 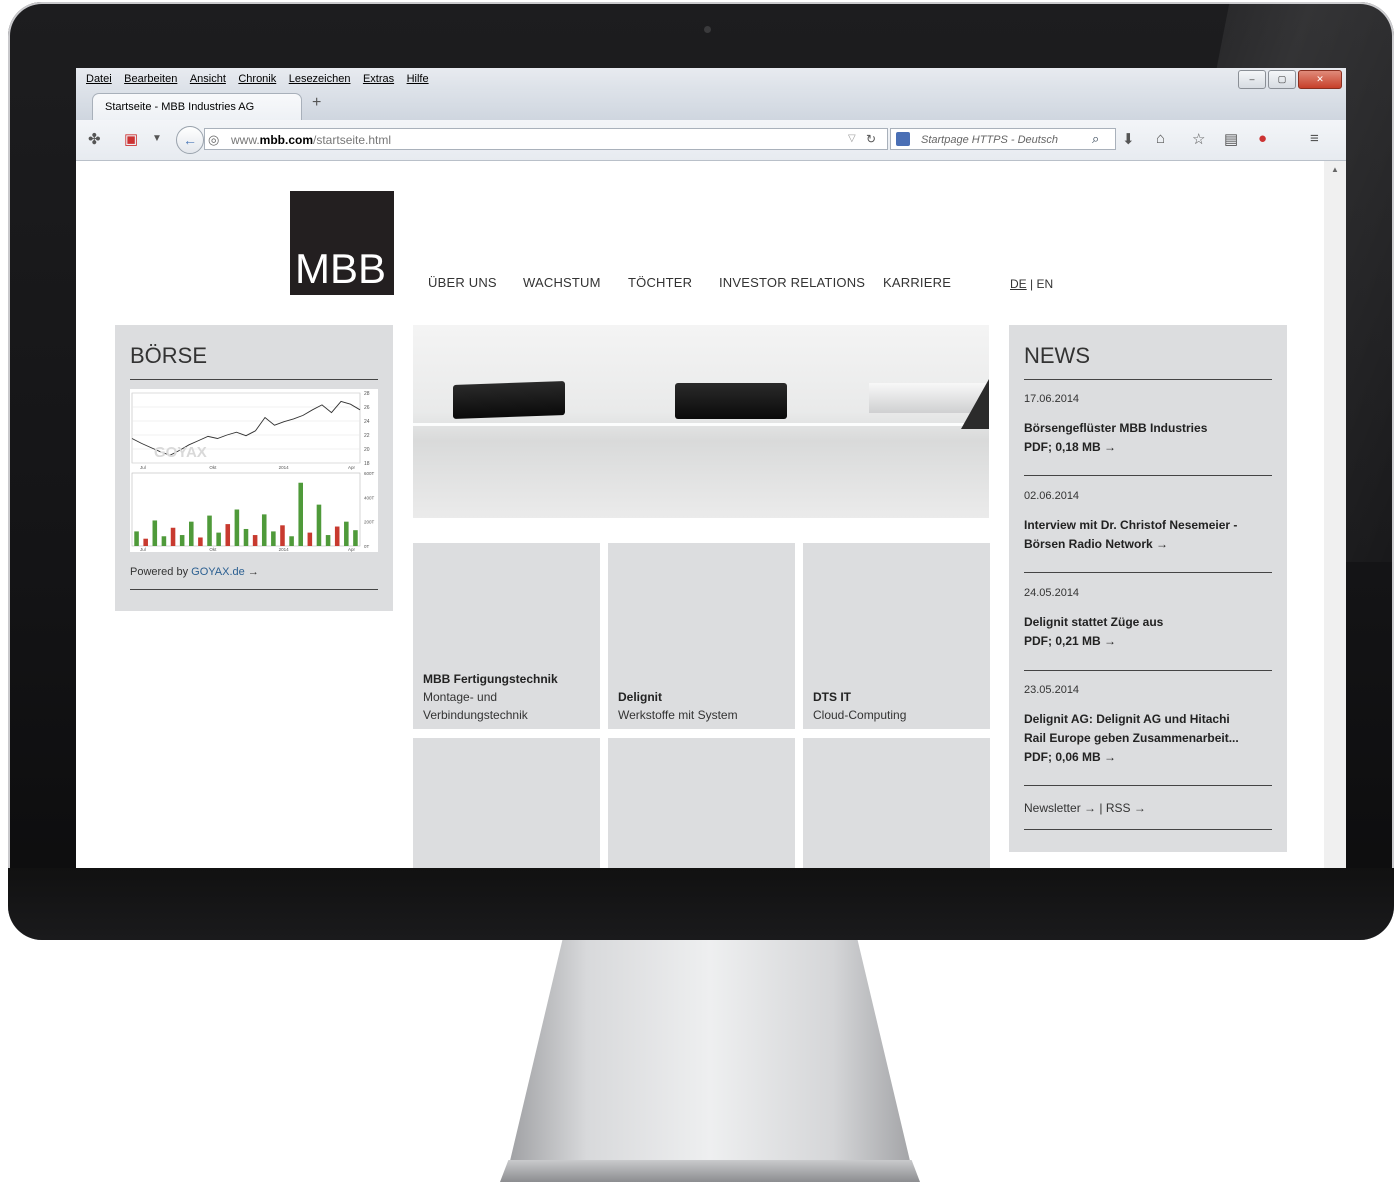 What do you see at coordinates (792, 282) in the screenshot?
I see `nav-investor-relations: INVESTOR RELATIONS` at bounding box center [792, 282].